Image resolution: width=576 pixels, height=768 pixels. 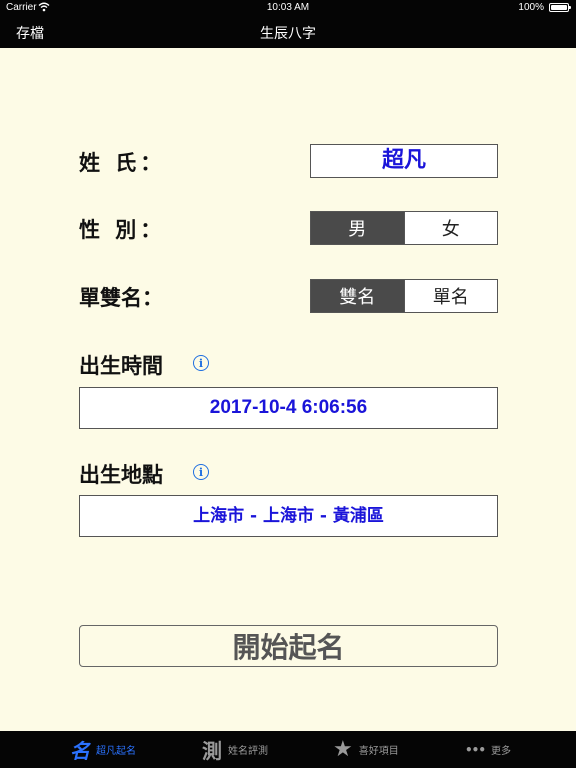 What do you see at coordinates (80, 751) in the screenshot?
I see `name-icon: 名` at bounding box center [80, 751].